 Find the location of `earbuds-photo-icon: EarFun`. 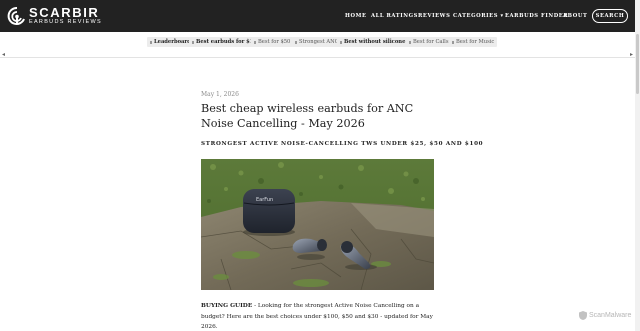

earbuds-photo-icon: EarFun is located at coordinates (317, 224).